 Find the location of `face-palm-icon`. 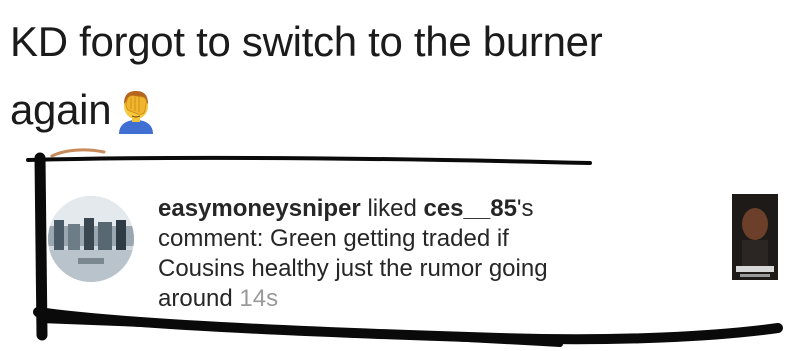

face-palm-icon is located at coordinates (136, 110).